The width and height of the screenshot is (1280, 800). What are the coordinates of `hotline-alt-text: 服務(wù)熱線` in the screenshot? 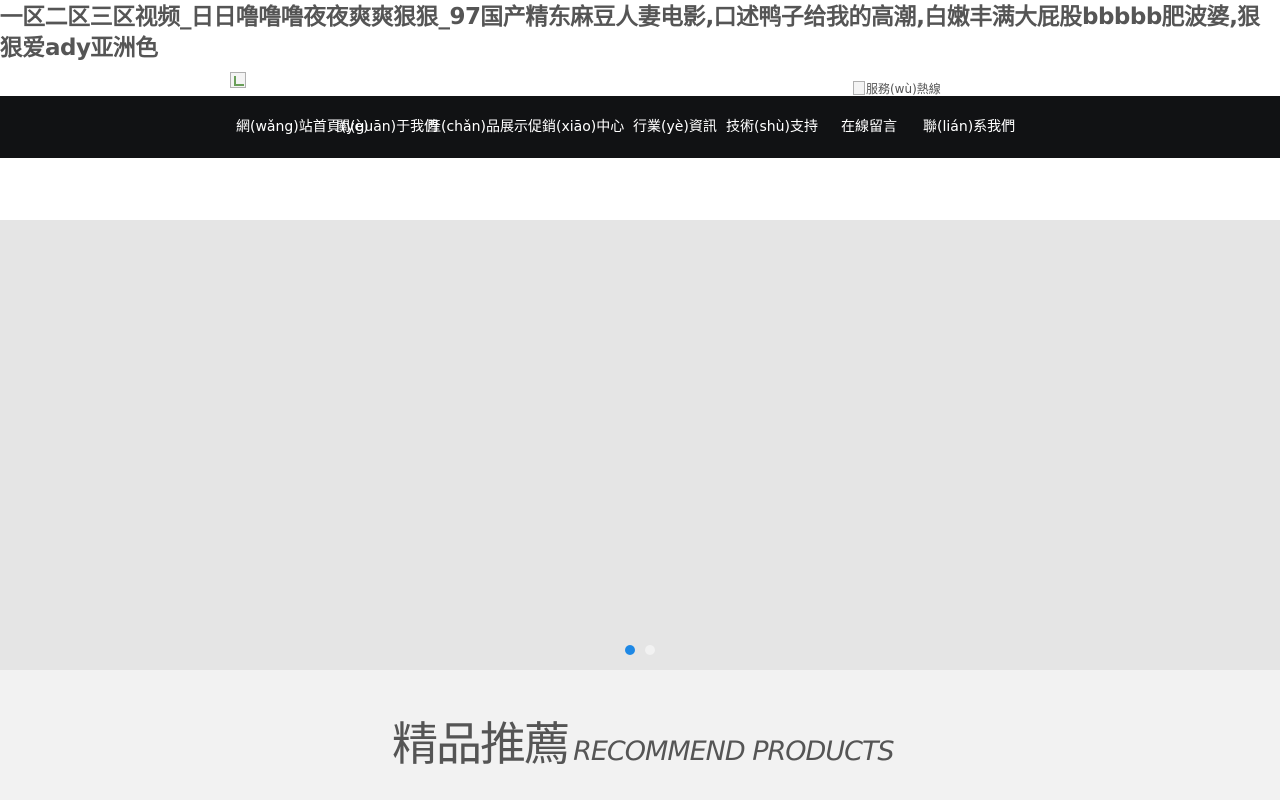 It's located at (903, 88).